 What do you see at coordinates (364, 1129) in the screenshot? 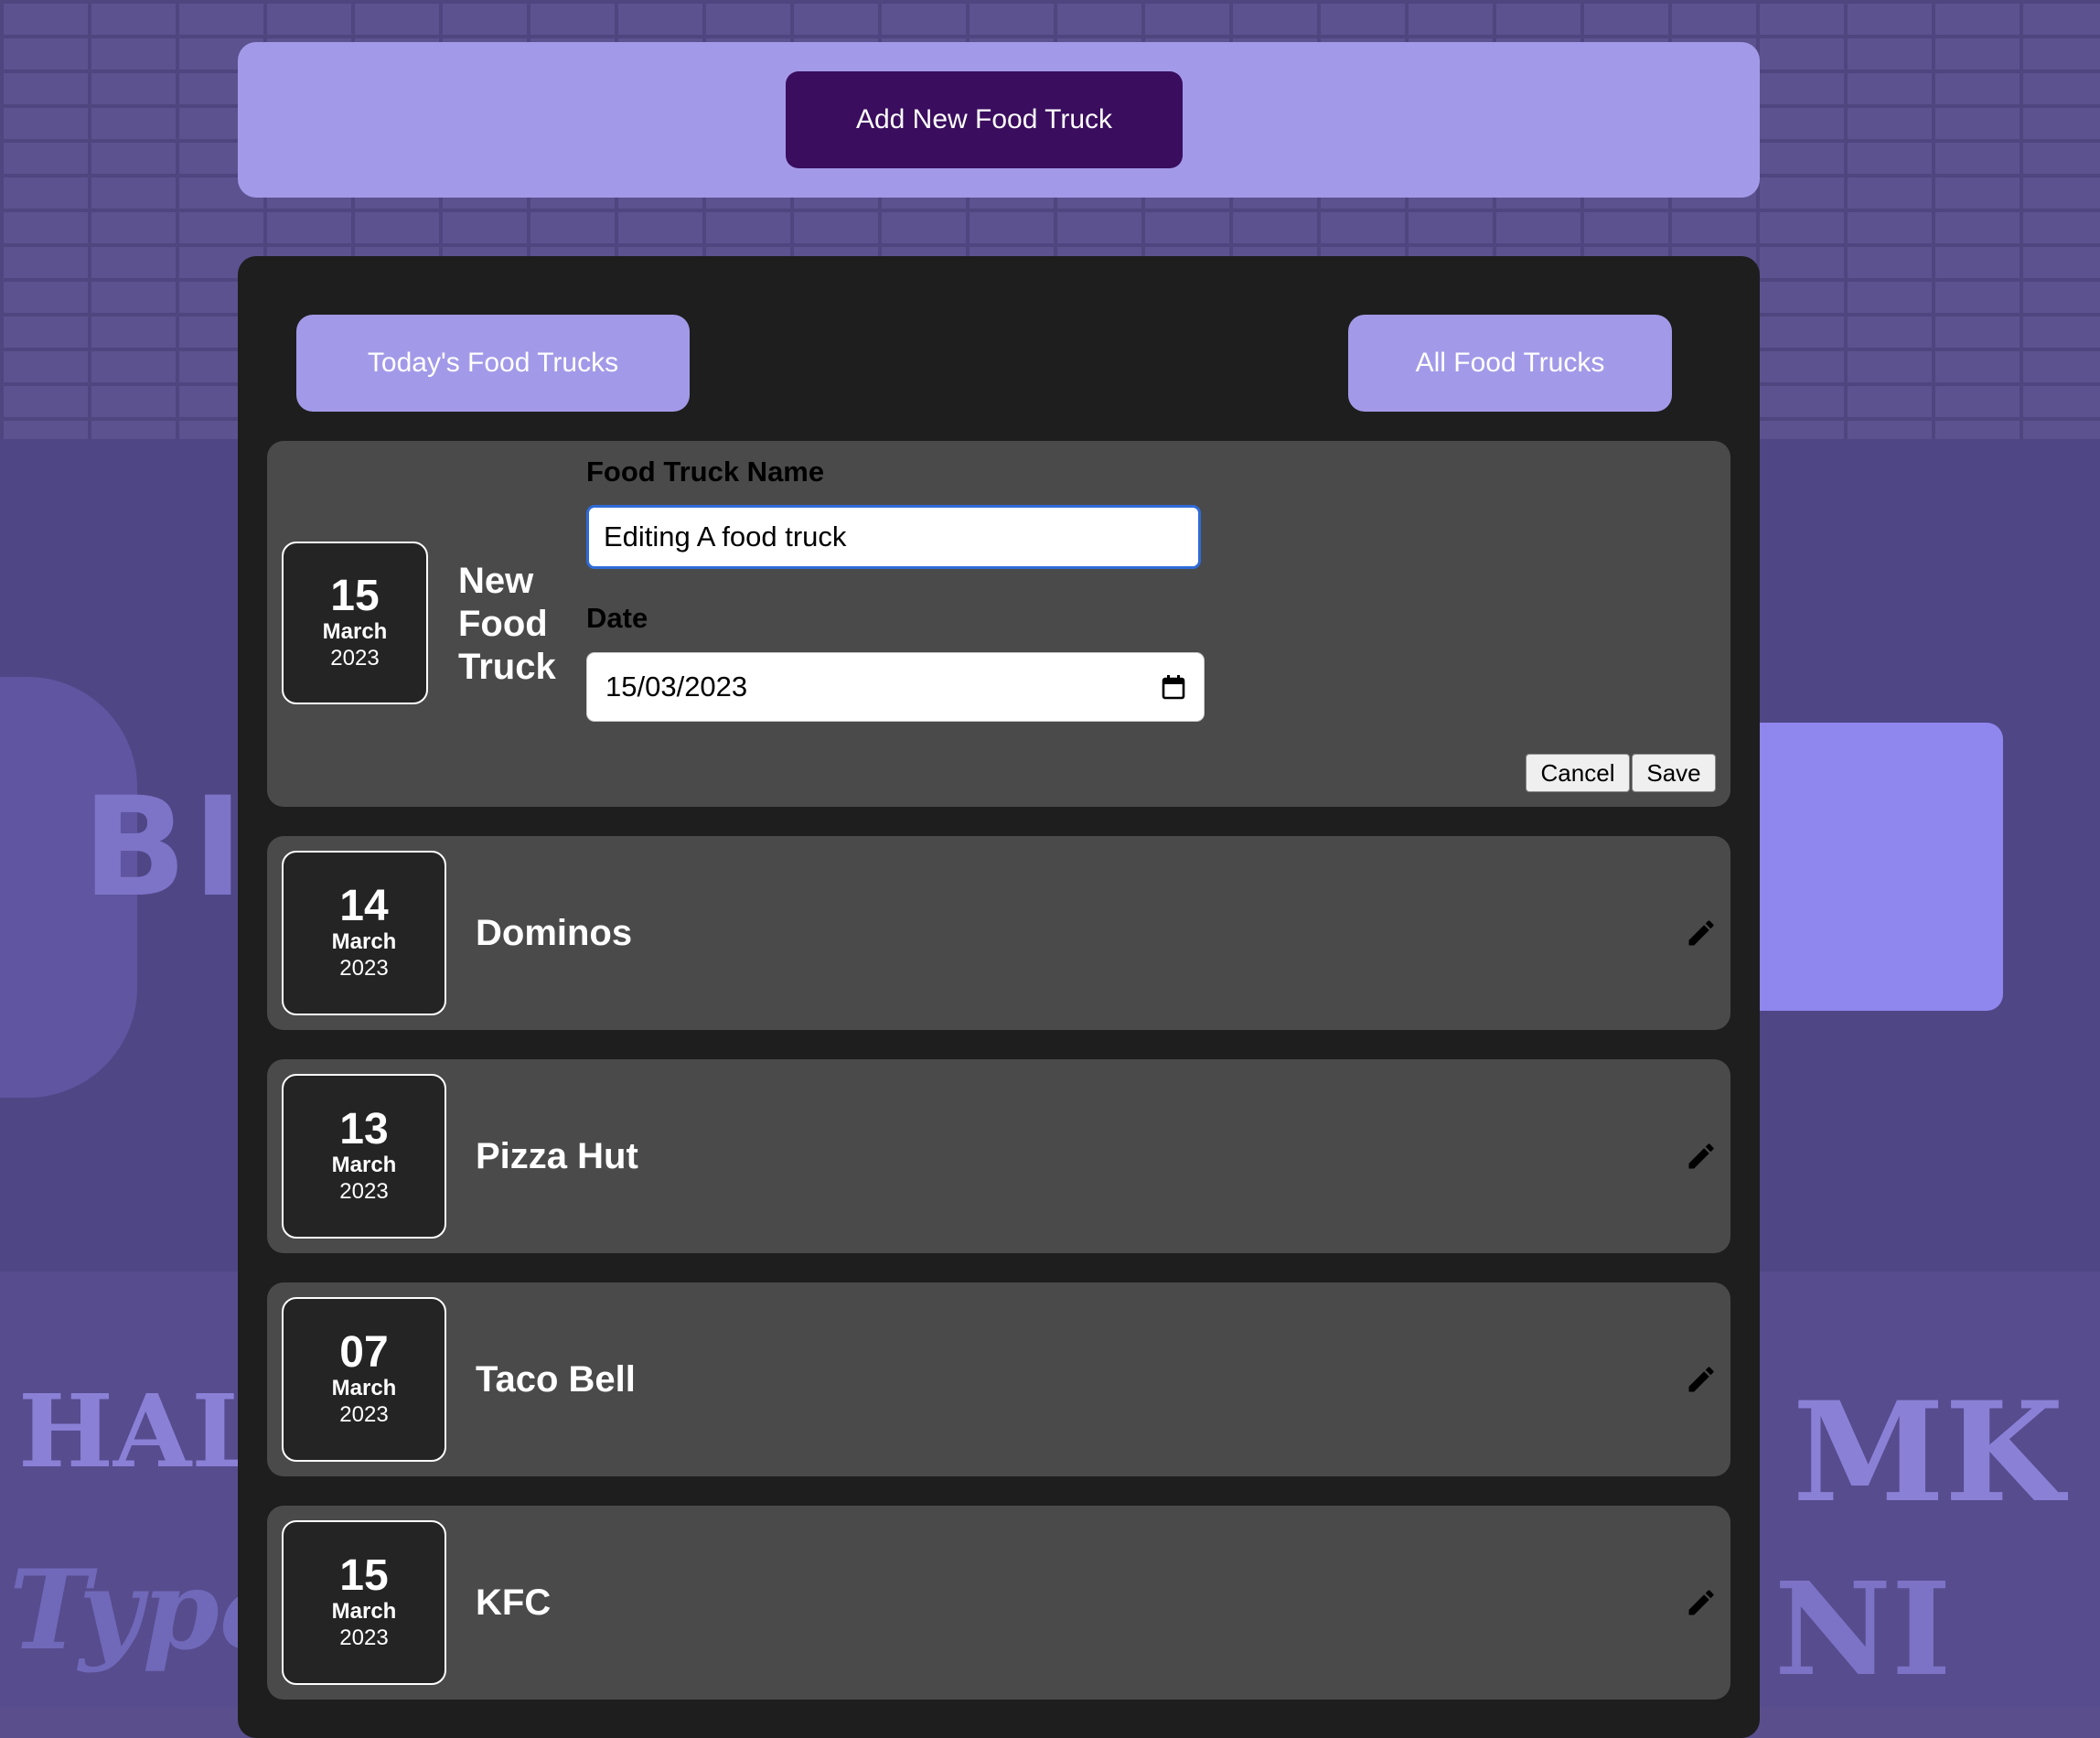
I see `date-day: 13` at bounding box center [364, 1129].